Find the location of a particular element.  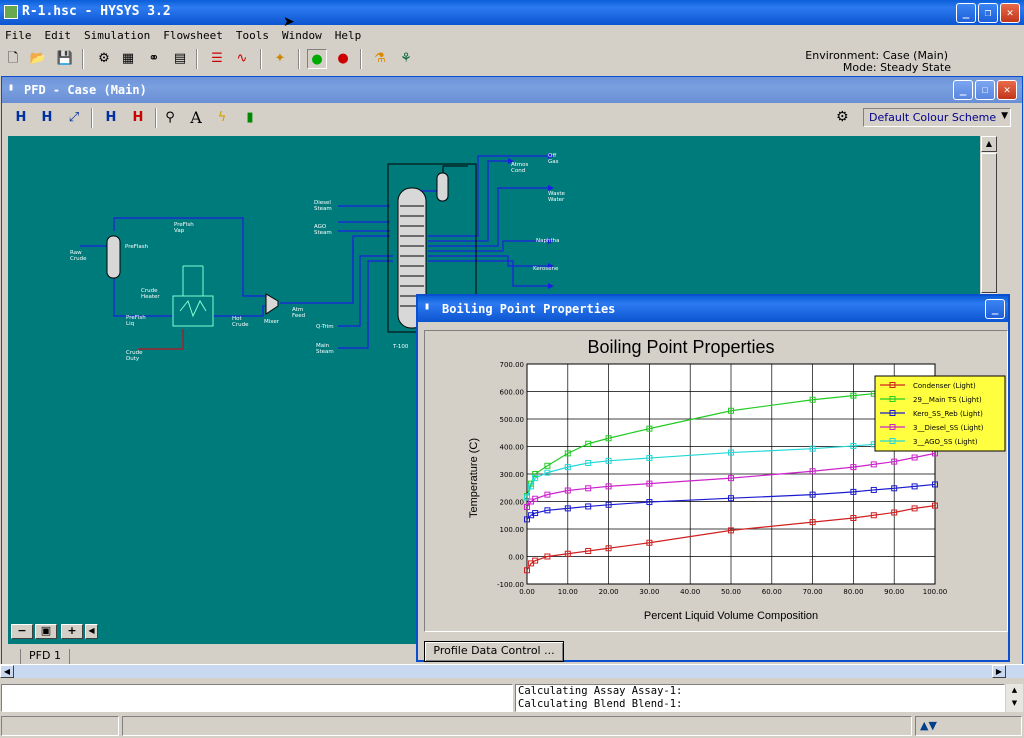

label-crude-heater: Crude Heater is located at coordinates (150, 294).